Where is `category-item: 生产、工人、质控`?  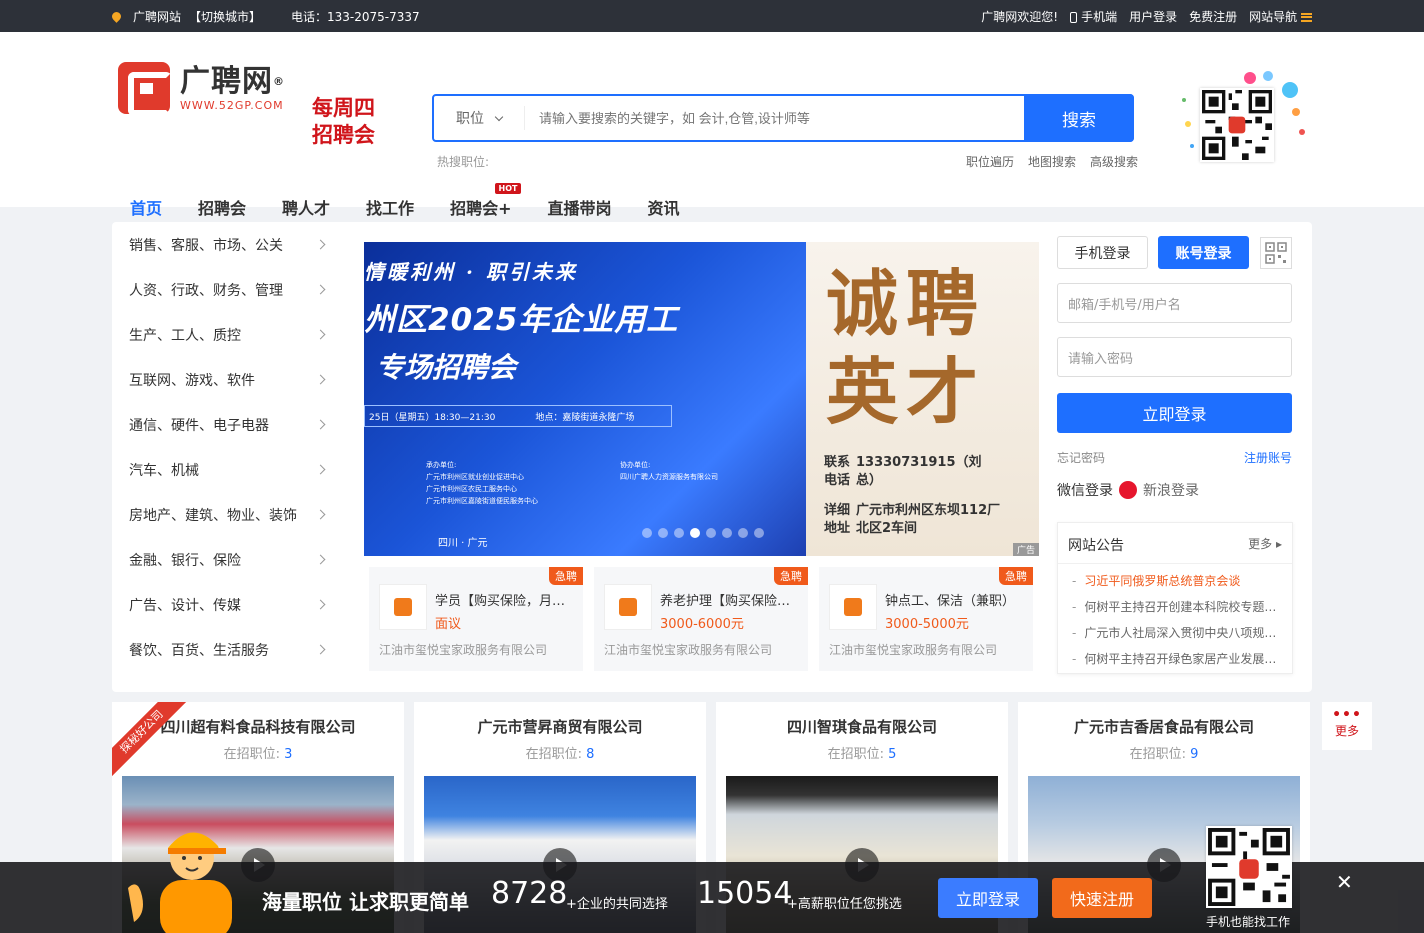 category-item: 生产、工人、质控 is located at coordinates (227, 334).